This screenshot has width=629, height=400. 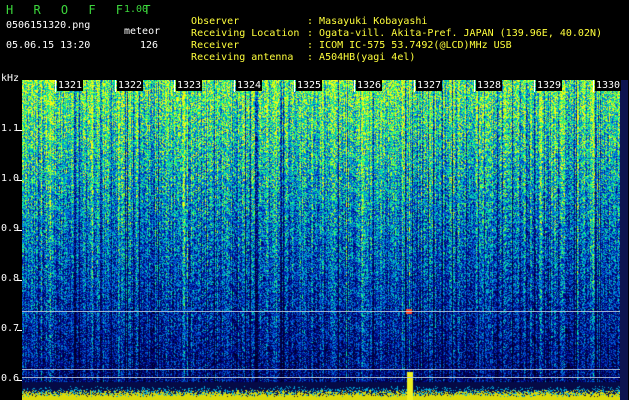 I want to click on y-tick-label: 0.7, so click(x=10, y=328).